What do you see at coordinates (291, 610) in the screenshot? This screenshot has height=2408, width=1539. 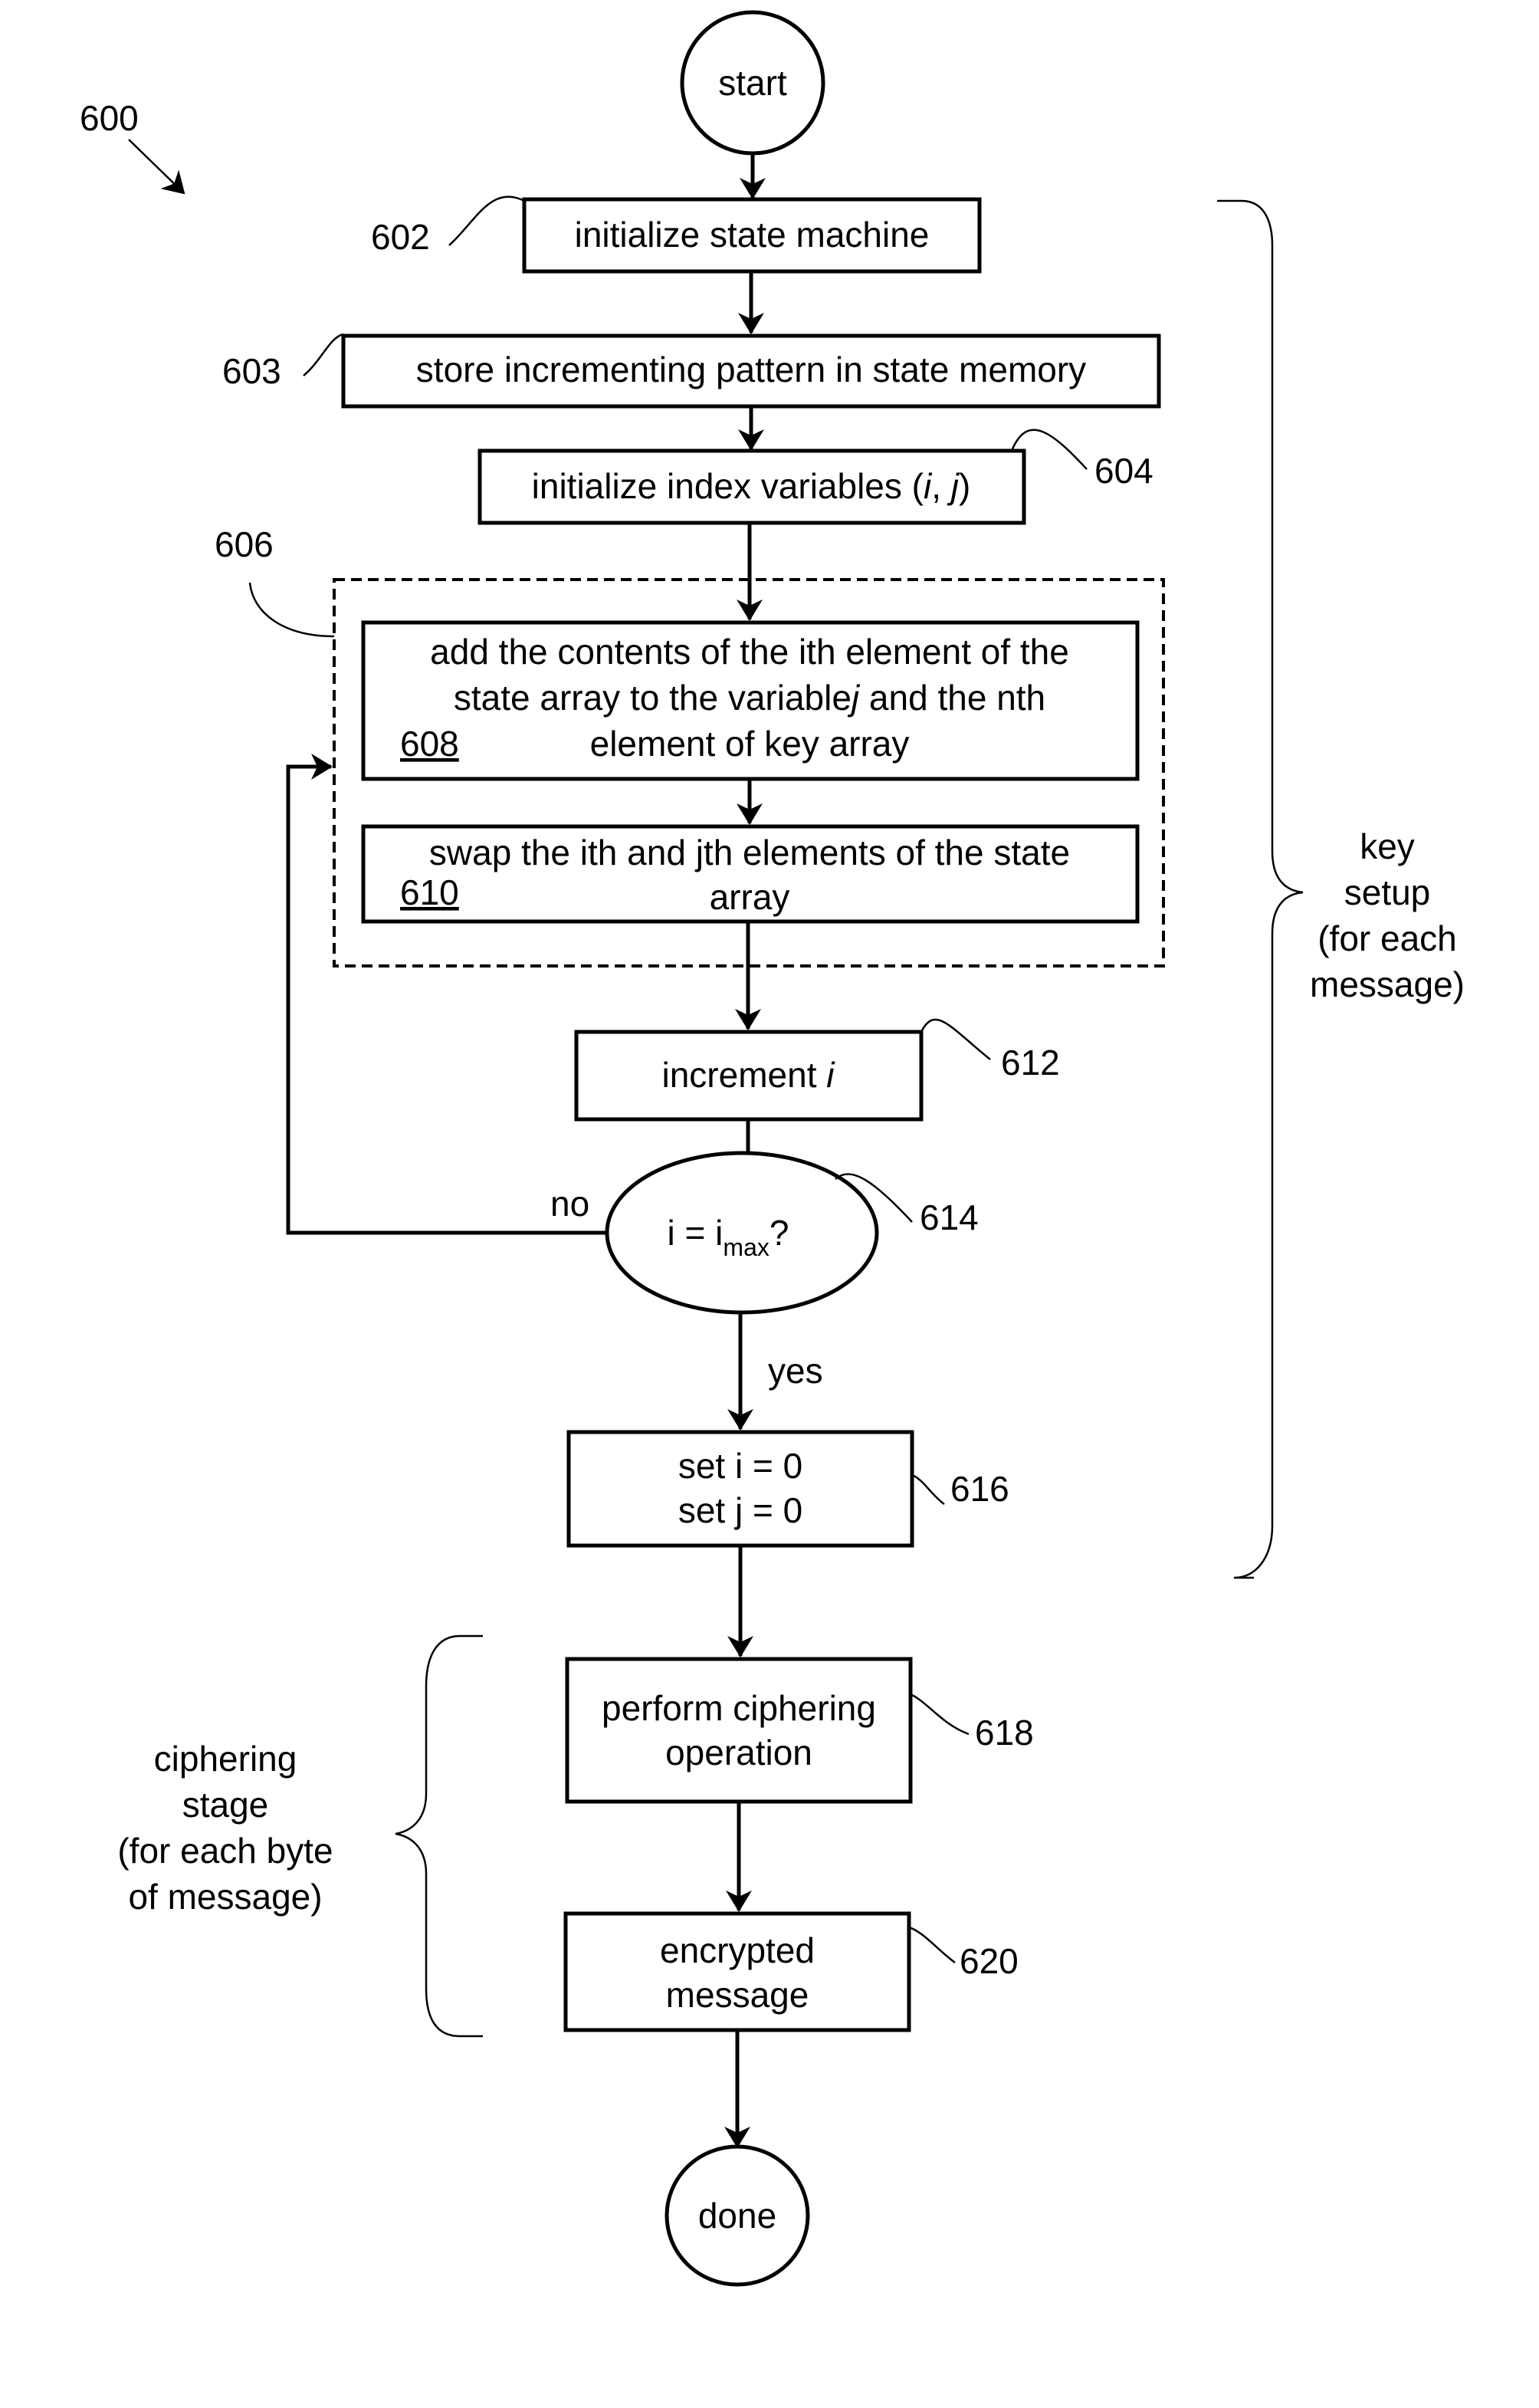 I see `group-606-leader` at bounding box center [291, 610].